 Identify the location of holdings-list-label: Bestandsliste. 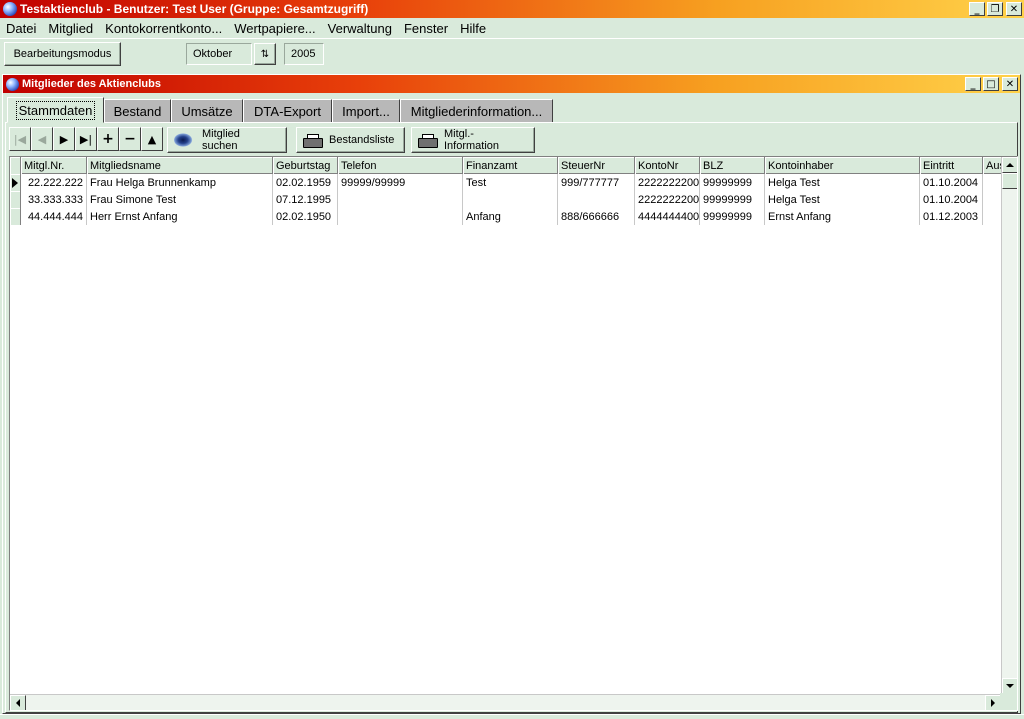
(362, 140).